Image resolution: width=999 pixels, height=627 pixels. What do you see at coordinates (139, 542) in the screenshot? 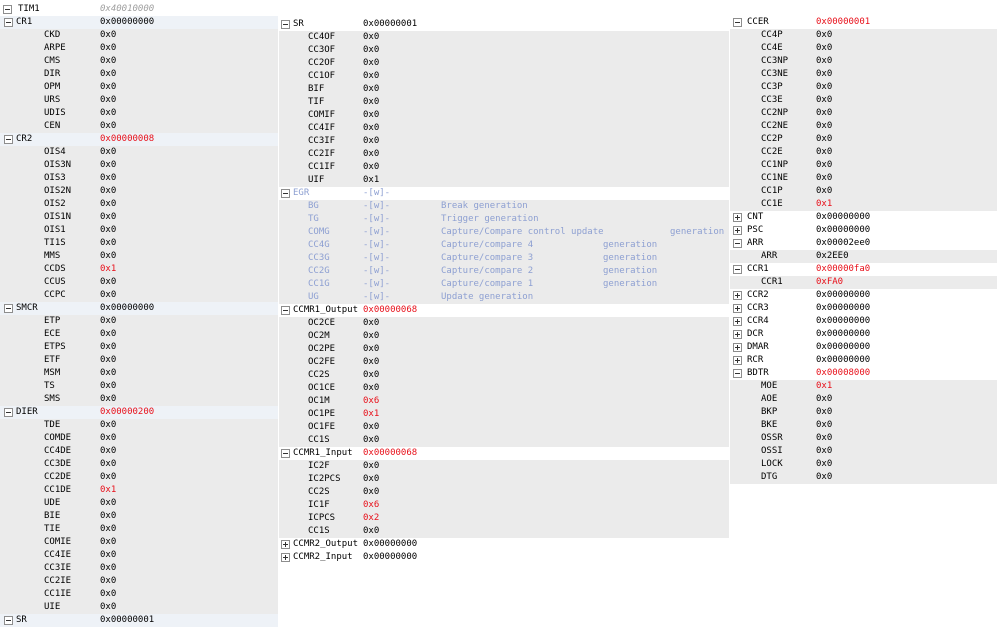
I see `field-row-comie: COMIE 0x0` at bounding box center [139, 542].